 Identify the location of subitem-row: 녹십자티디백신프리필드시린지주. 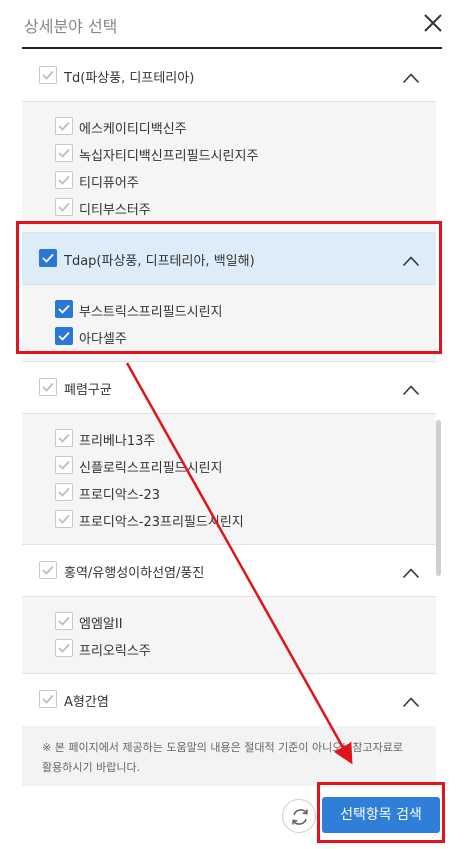
(229, 154).